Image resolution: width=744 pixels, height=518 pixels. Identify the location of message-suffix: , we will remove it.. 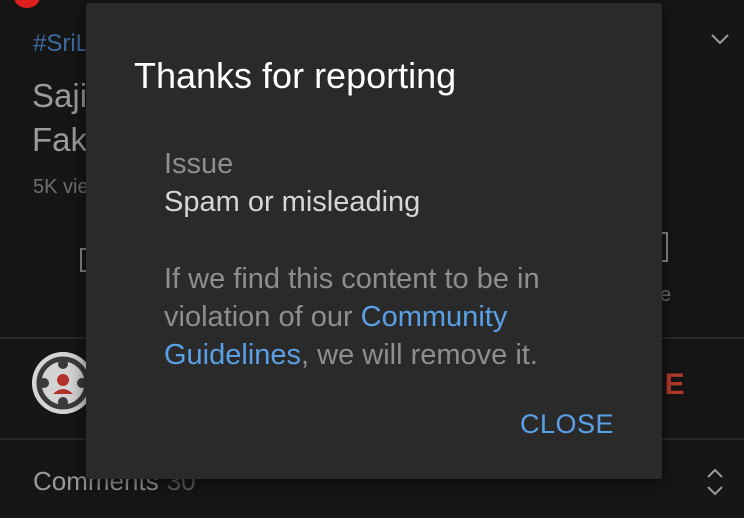
(419, 355).